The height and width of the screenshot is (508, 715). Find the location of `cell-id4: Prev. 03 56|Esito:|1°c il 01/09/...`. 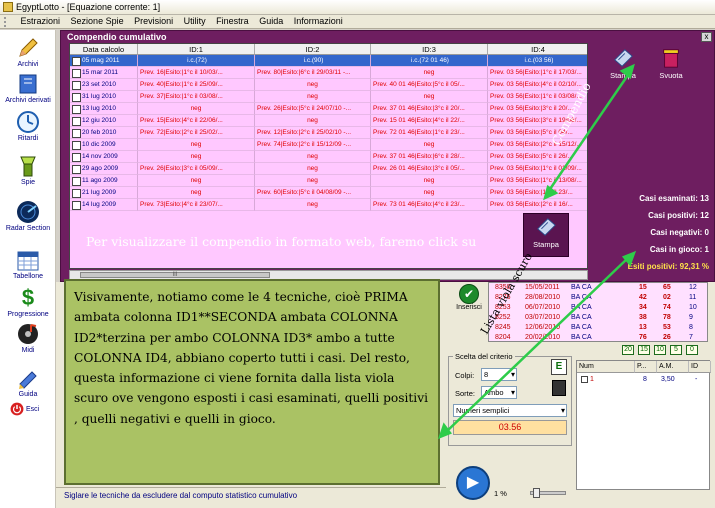

cell-id4: Prev. 03 56|Esito:|1°c il 01/09/... is located at coordinates (537, 169).